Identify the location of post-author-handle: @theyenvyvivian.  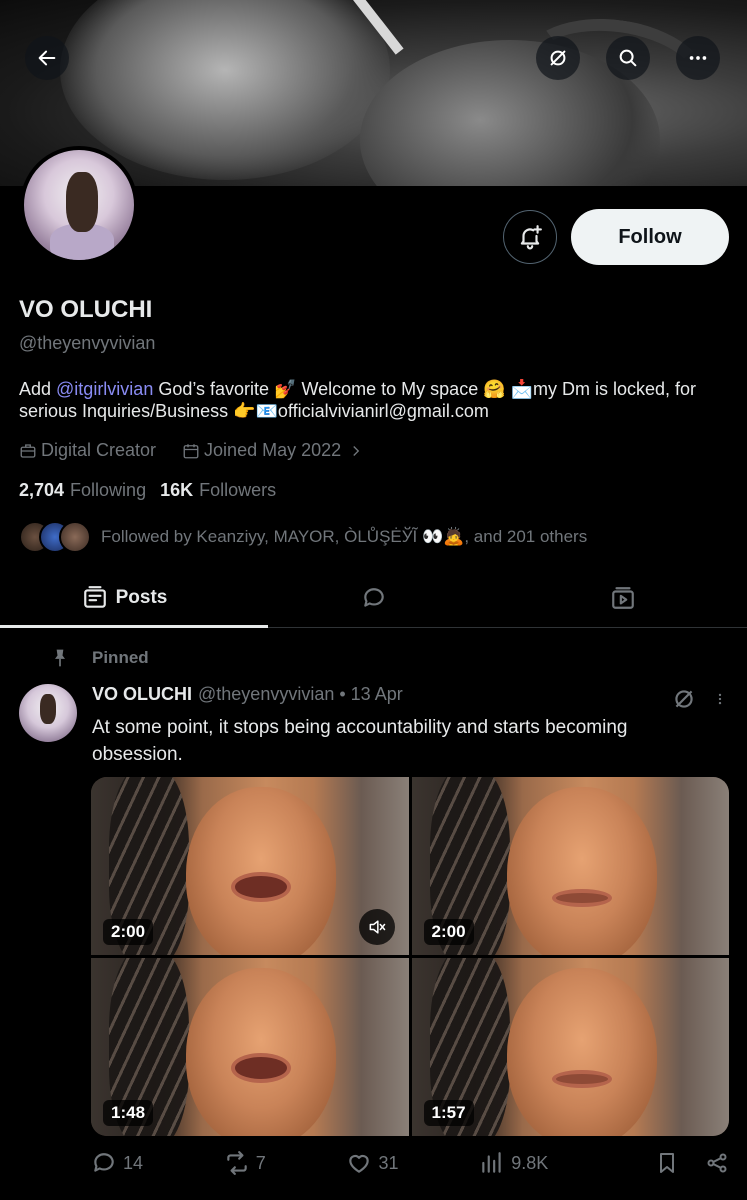
(266, 694).